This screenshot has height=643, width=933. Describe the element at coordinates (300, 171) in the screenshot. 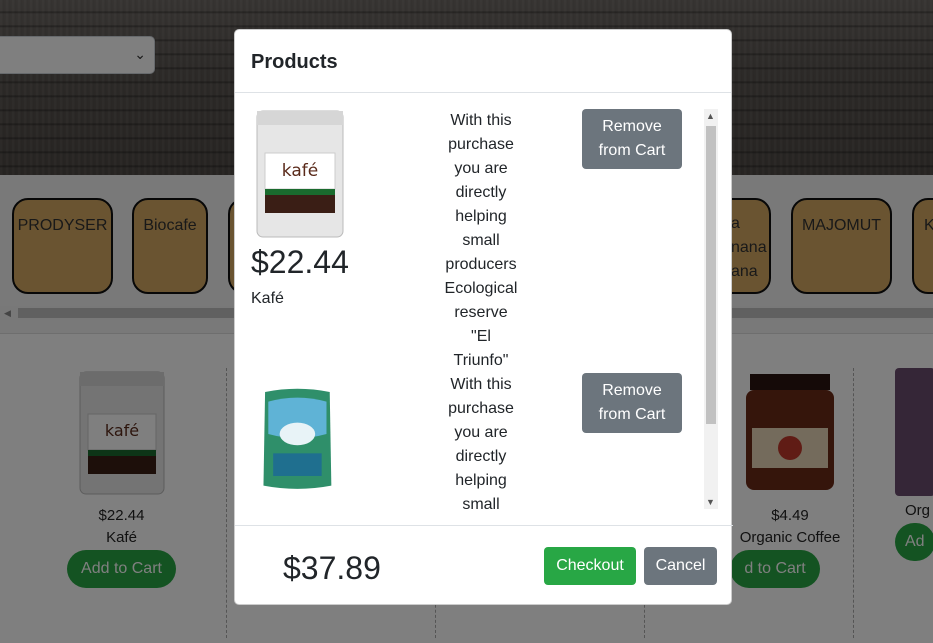

I see `svg-text: kafé` at that location.